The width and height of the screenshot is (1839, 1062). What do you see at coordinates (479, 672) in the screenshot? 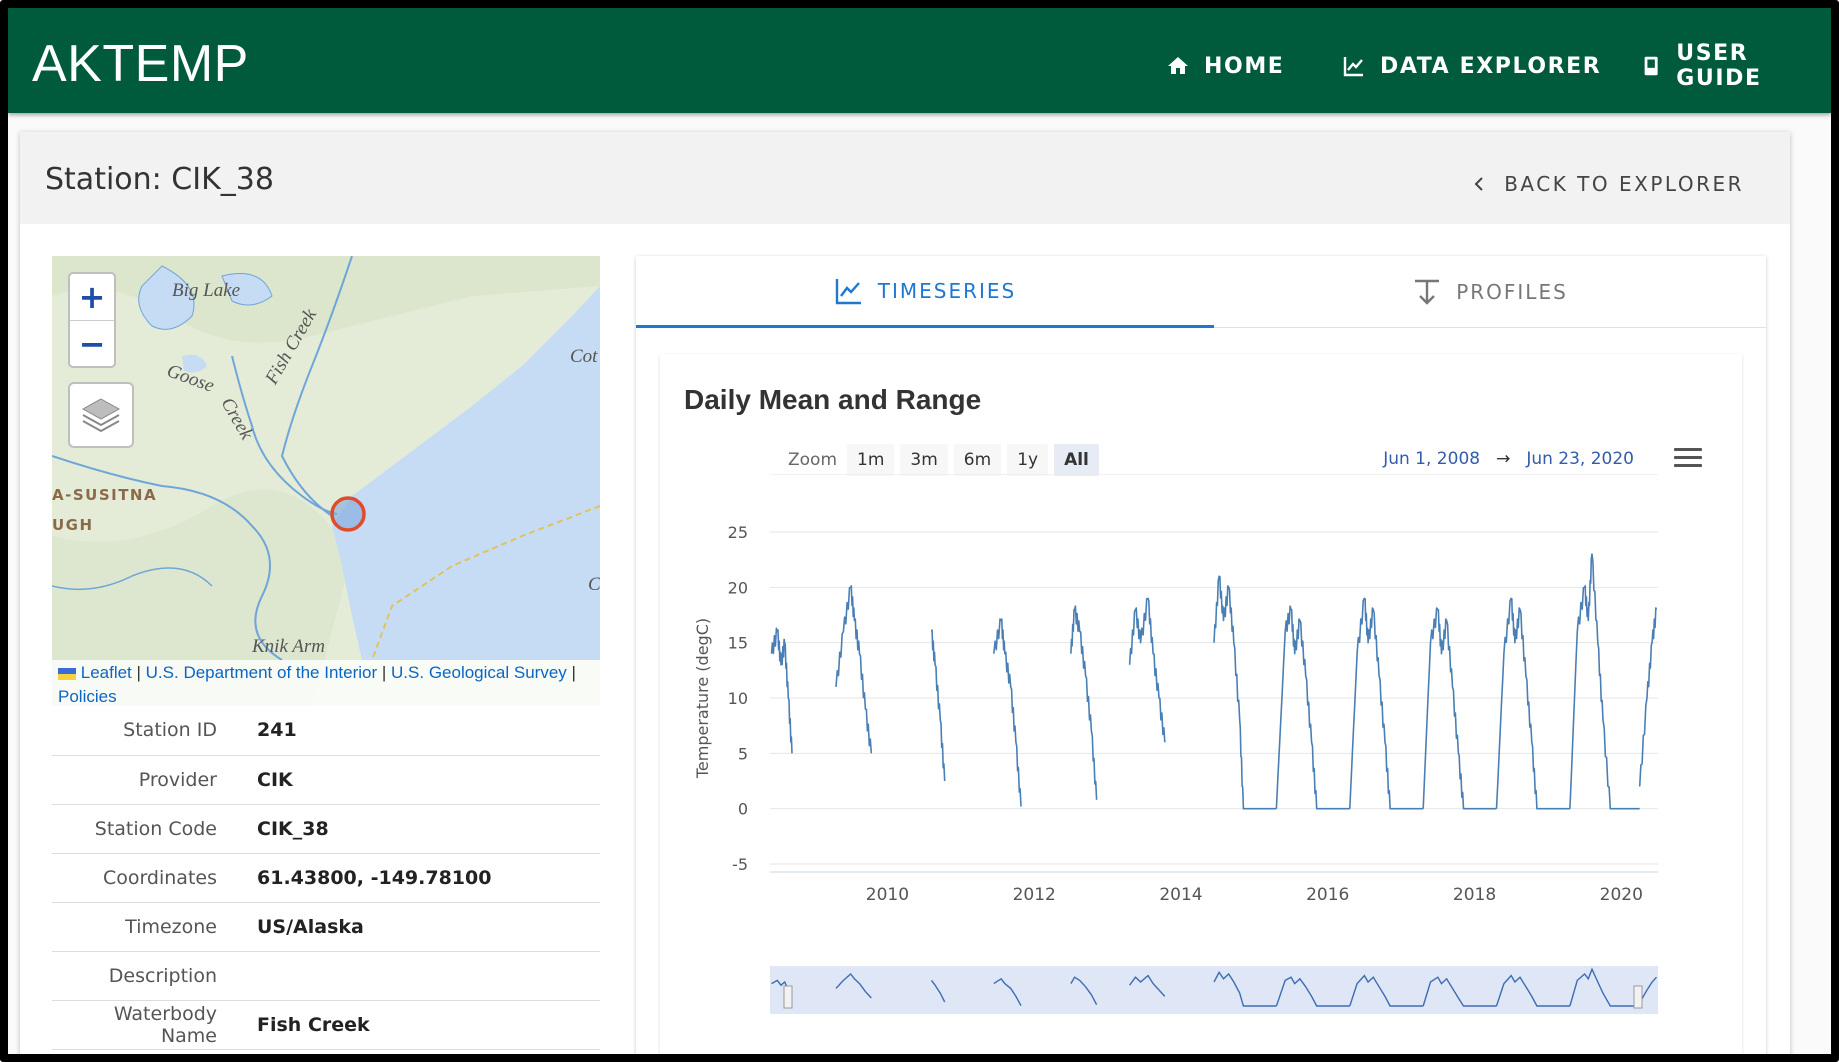
I see `usgs-link: U.S. Geological Survey` at bounding box center [479, 672].